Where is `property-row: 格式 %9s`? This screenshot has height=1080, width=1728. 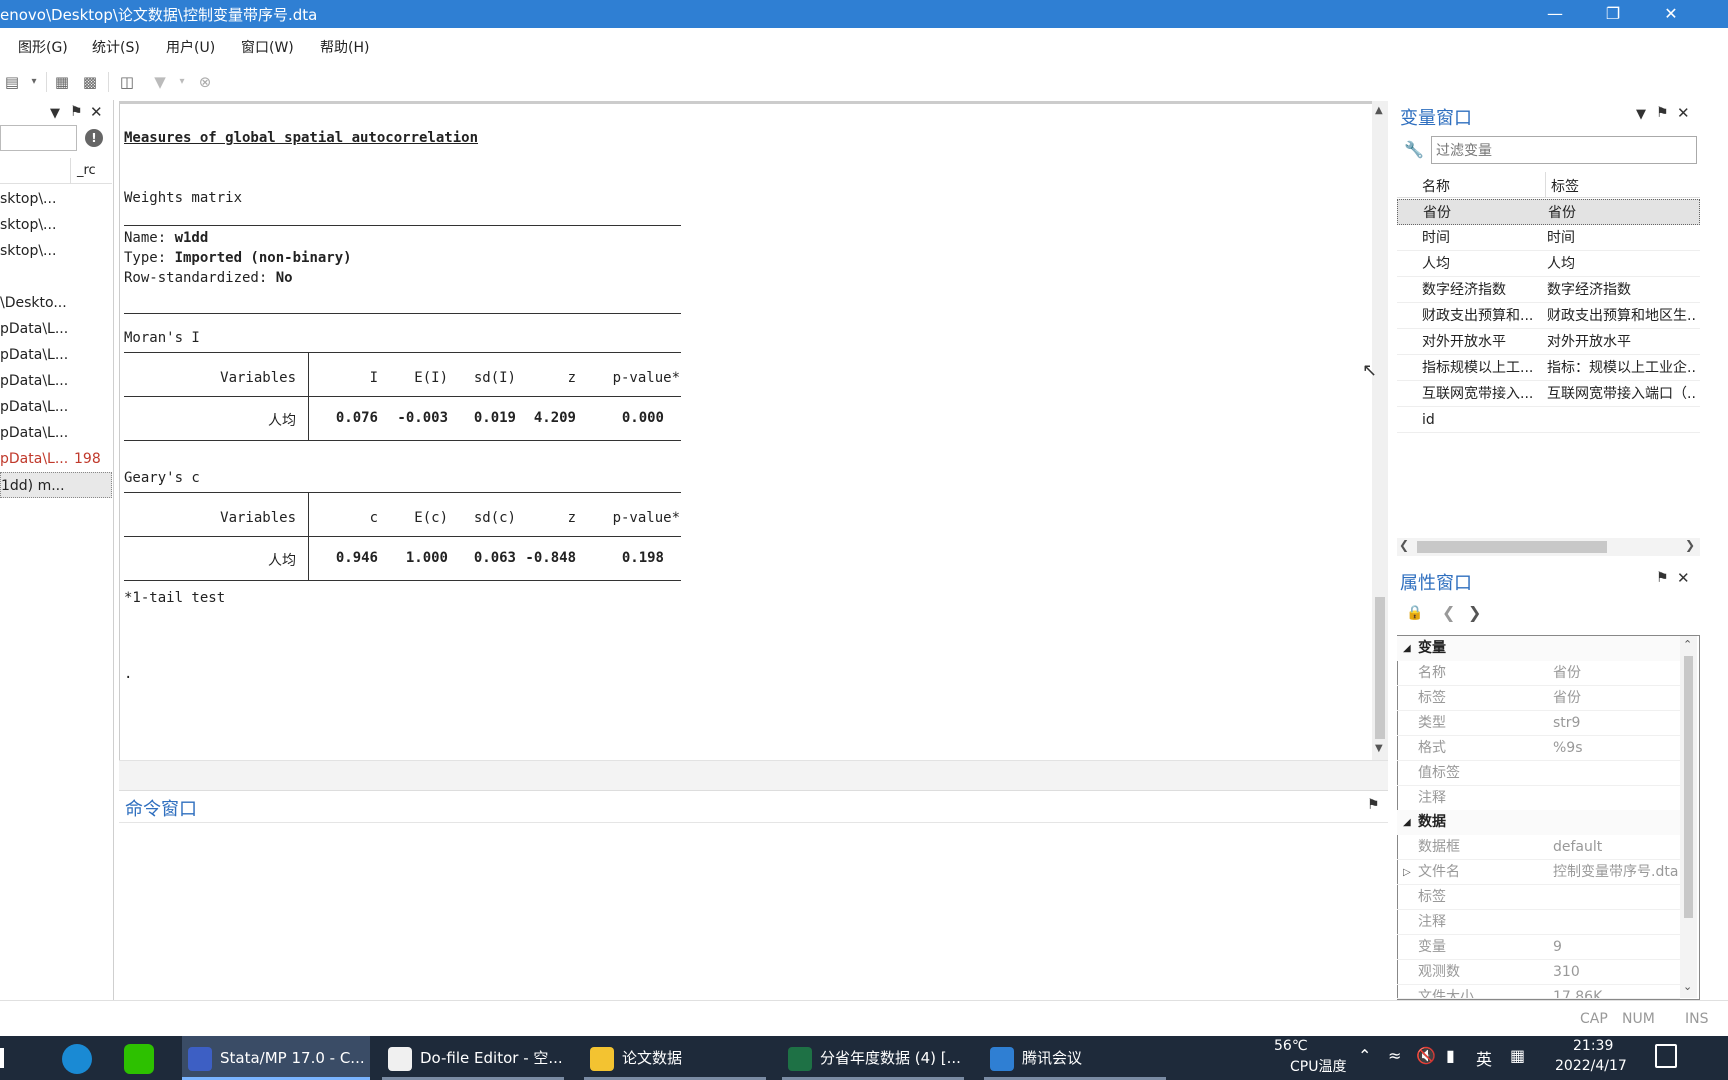
property-row: 格式 %9s is located at coordinates (1538, 748).